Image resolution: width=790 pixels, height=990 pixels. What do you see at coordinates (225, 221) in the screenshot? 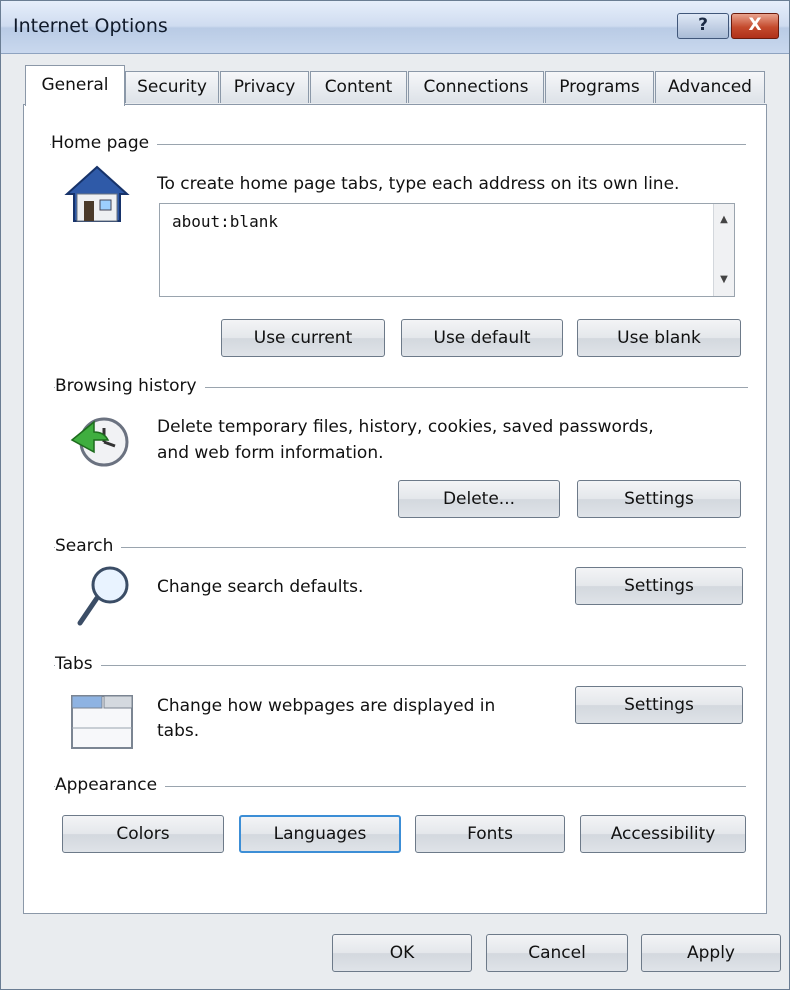
I see `home-page-address-value: about:blank` at bounding box center [225, 221].